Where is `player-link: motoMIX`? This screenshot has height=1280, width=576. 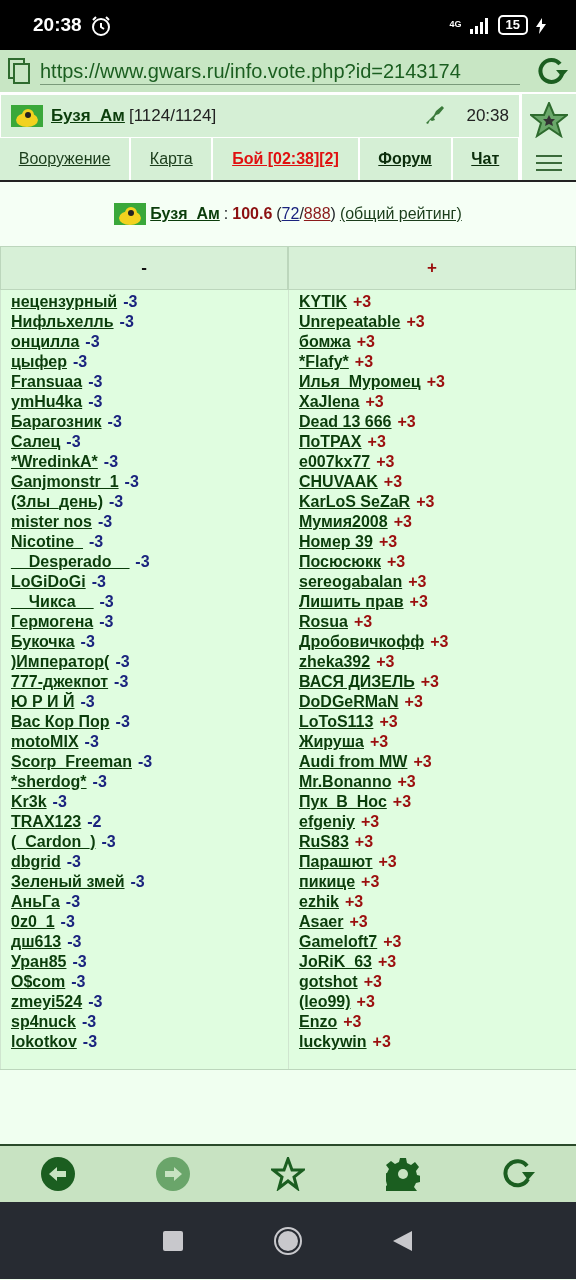
player-link: motoMIX is located at coordinates (45, 741).